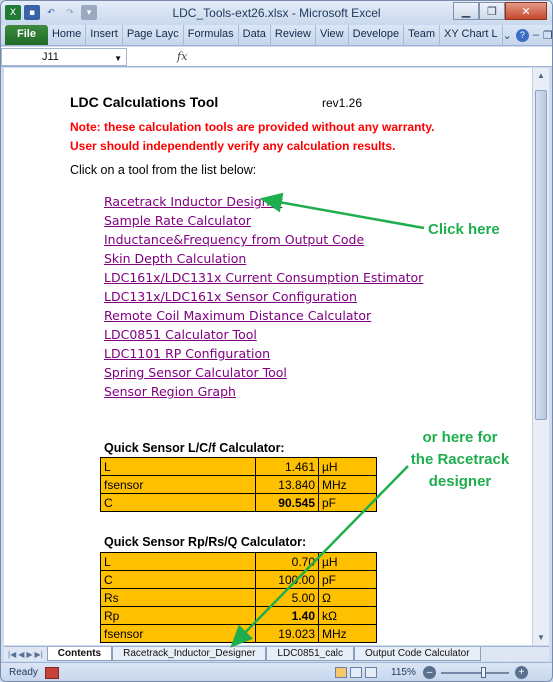  Describe the element at coordinates (403, 672) in the screenshot. I see `zoom-level: 115%` at that location.